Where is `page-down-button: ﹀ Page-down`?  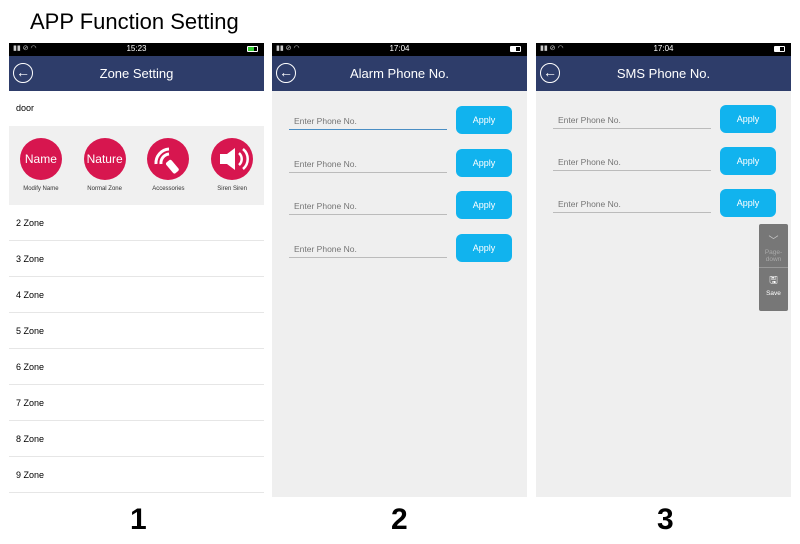
page-down-button: ﹀ Page-down is located at coordinates (773, 246).